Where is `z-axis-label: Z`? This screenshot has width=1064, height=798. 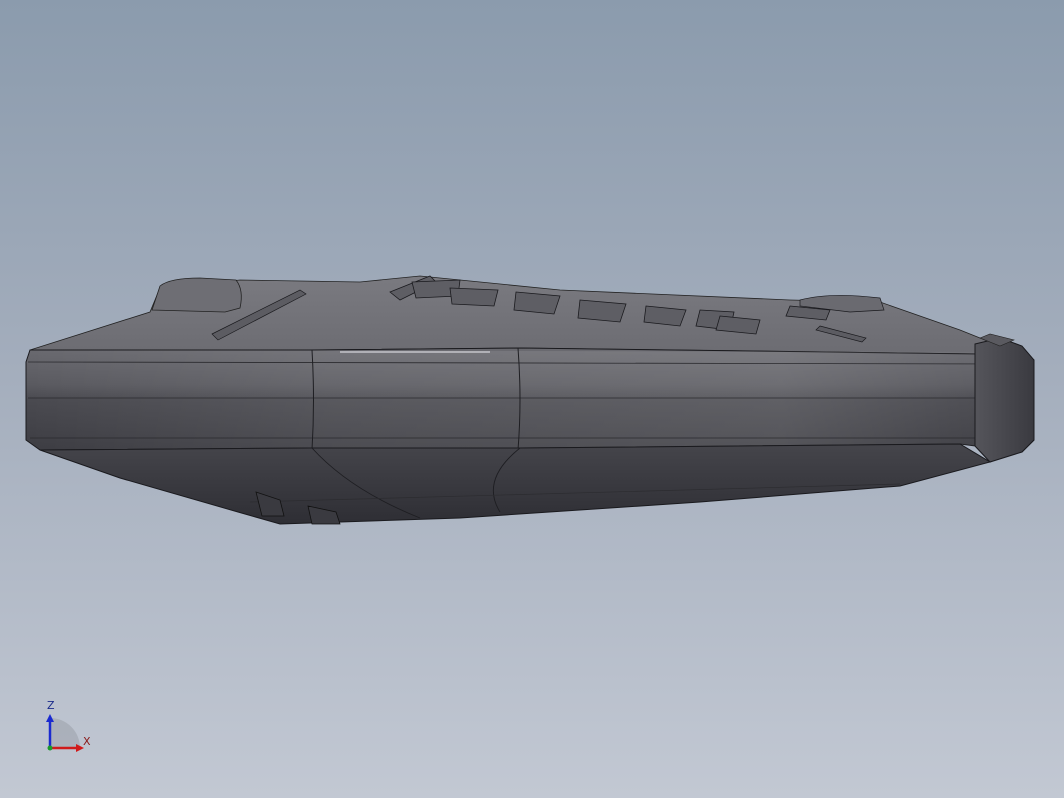
z-axis-label: Z is located at coordinates (51, 705).